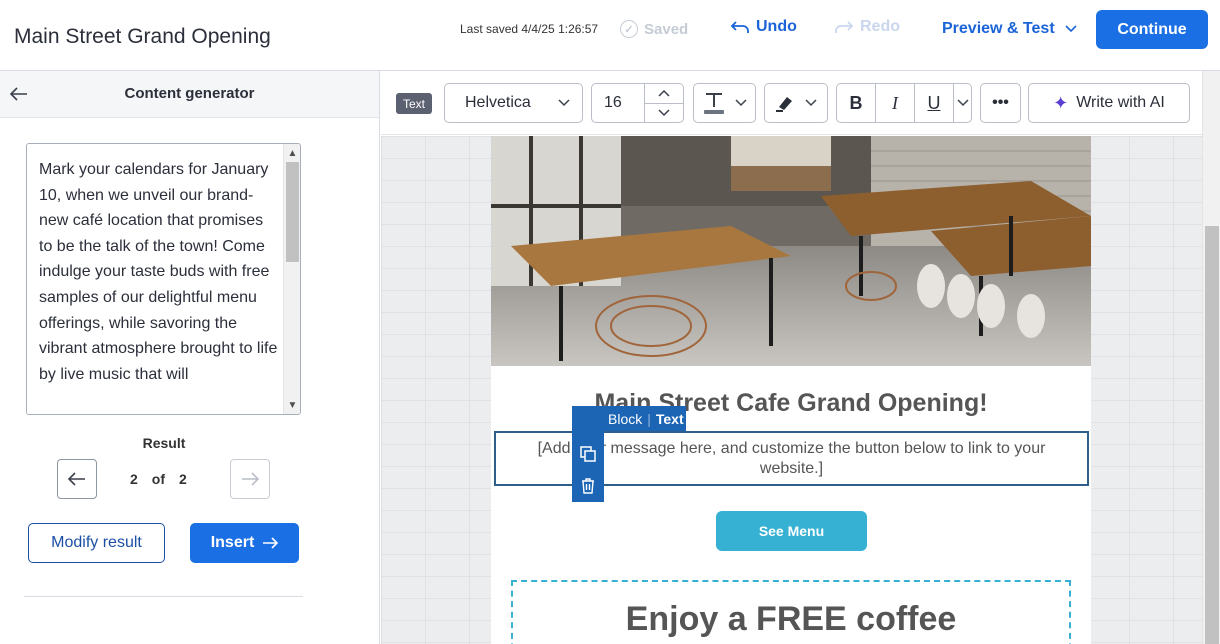 This screenshot has width=1220, height=644. I want to click on panel-title: Content generator, so click(189, 93).